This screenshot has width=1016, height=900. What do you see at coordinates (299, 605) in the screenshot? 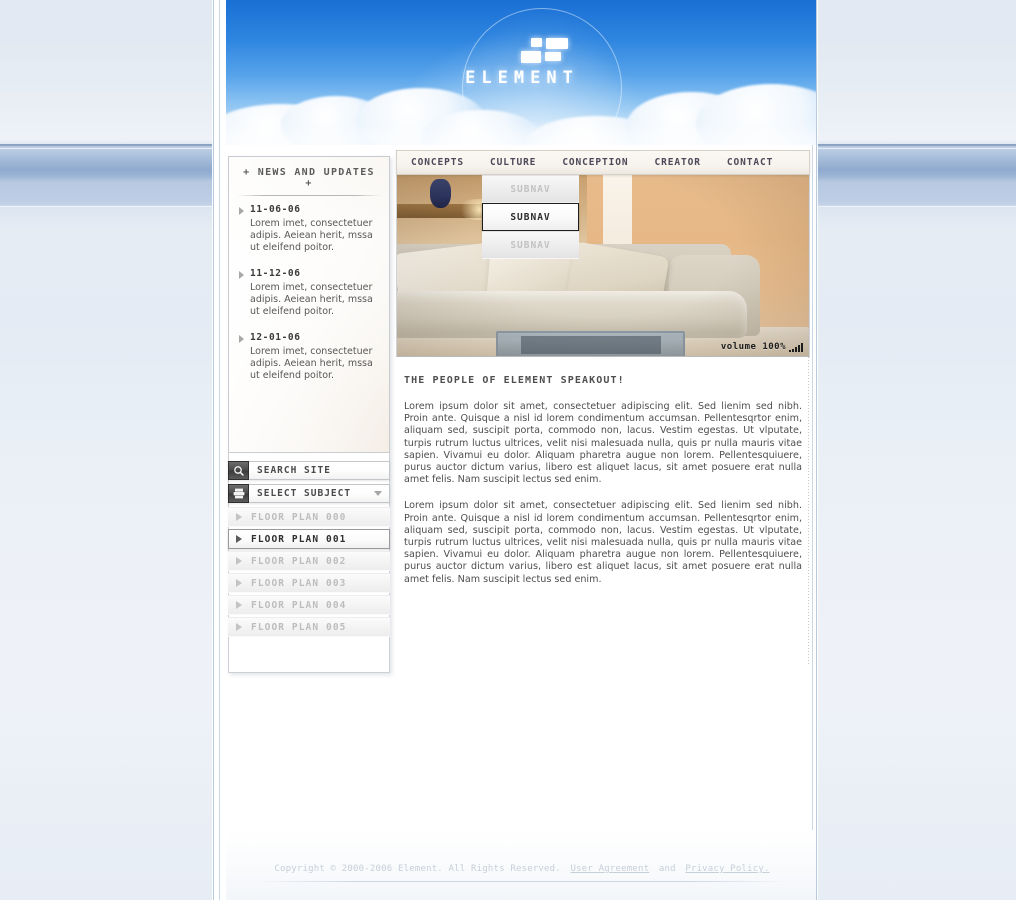
I see `floor-plan-label: FLOOR PLAN 004` at bounding box center [299, 605].